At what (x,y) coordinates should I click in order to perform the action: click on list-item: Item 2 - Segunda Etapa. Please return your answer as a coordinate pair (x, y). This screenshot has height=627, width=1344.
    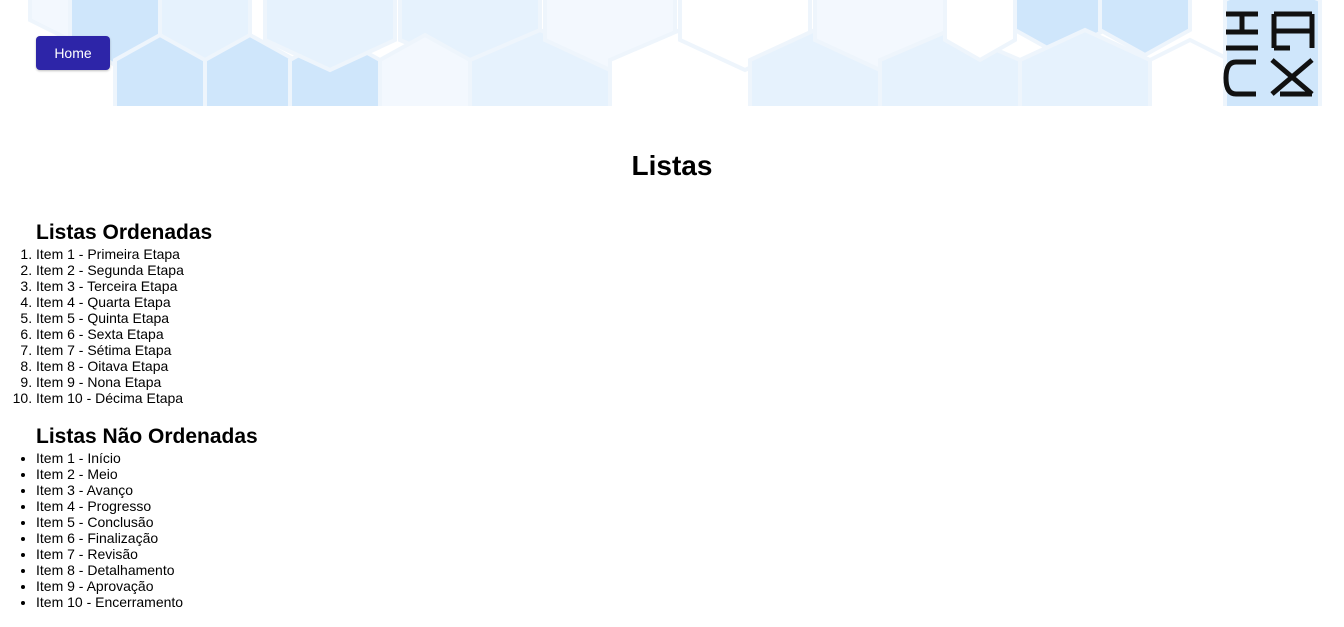
    Looking at the image, I should click on (218, 270).